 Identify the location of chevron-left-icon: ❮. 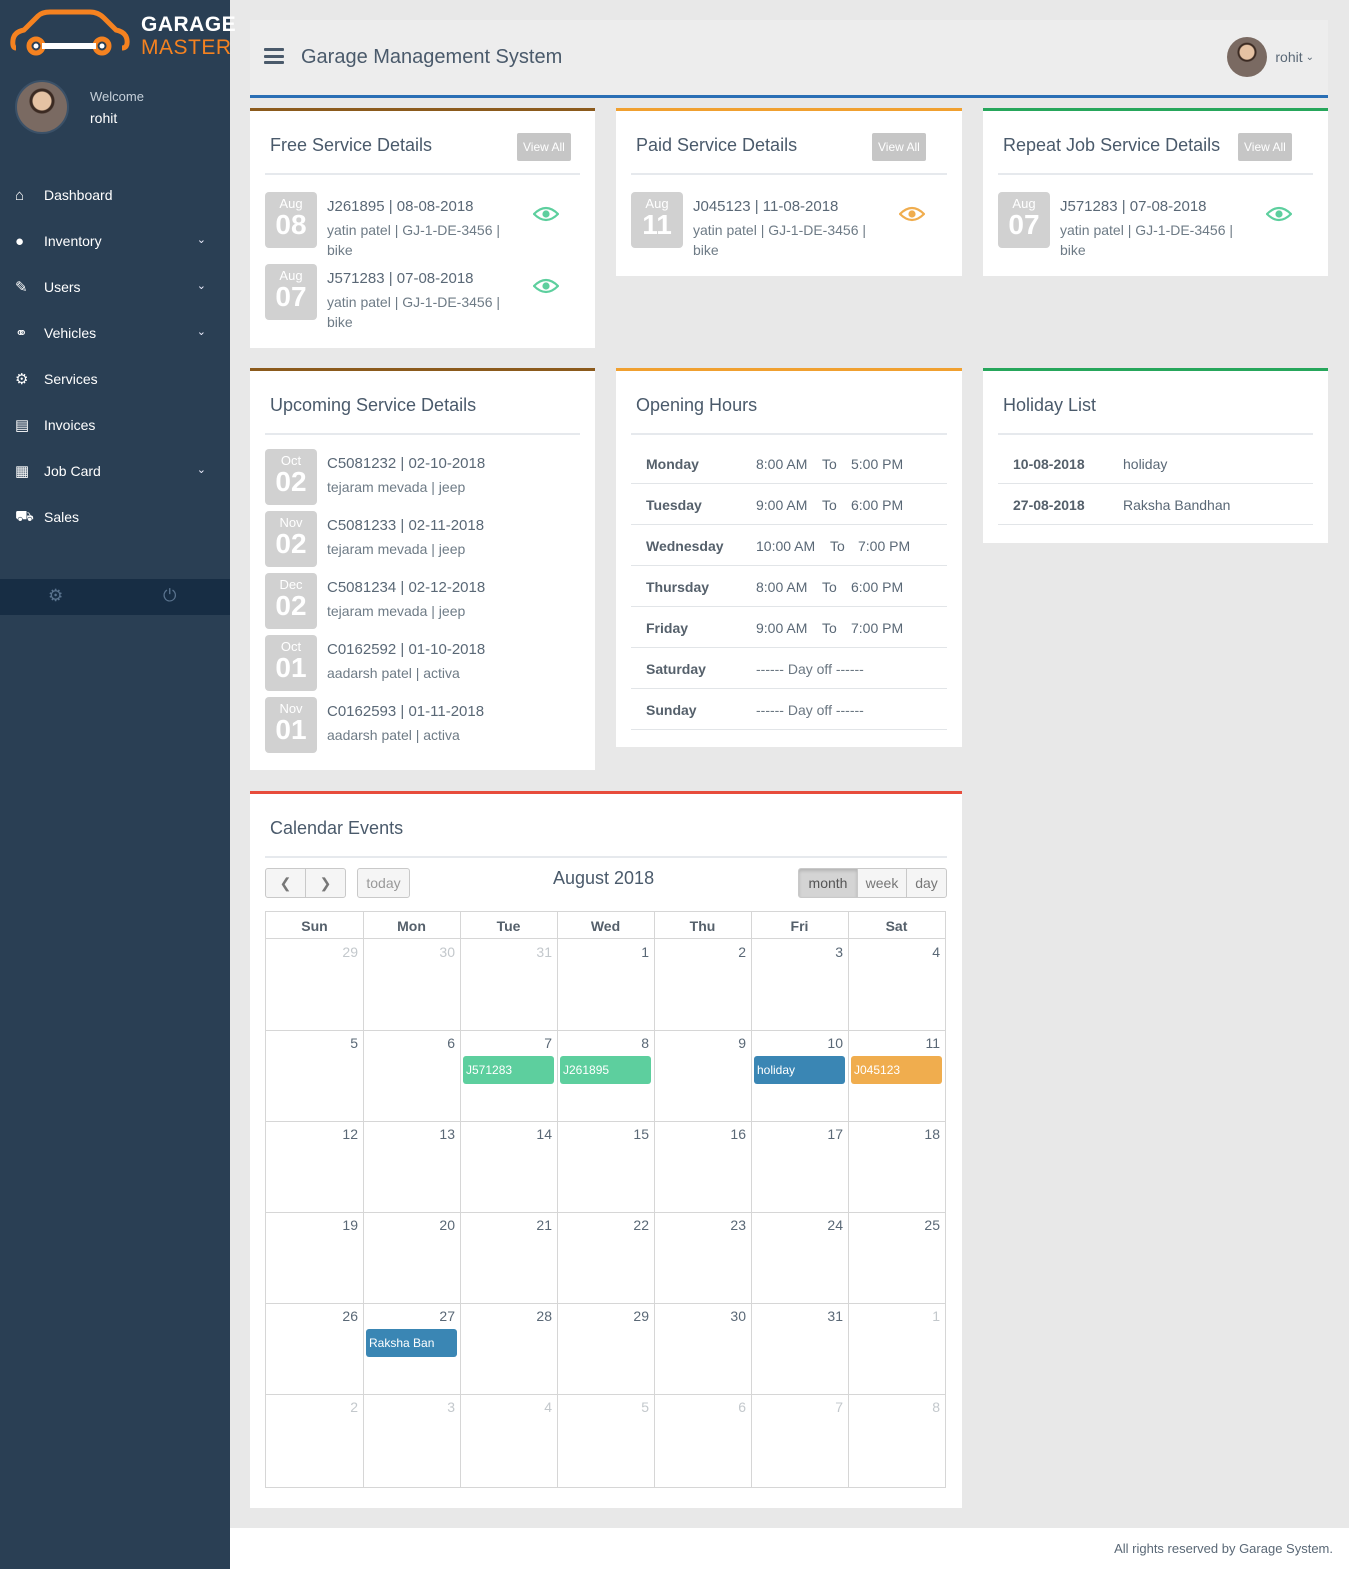
(285, 883).